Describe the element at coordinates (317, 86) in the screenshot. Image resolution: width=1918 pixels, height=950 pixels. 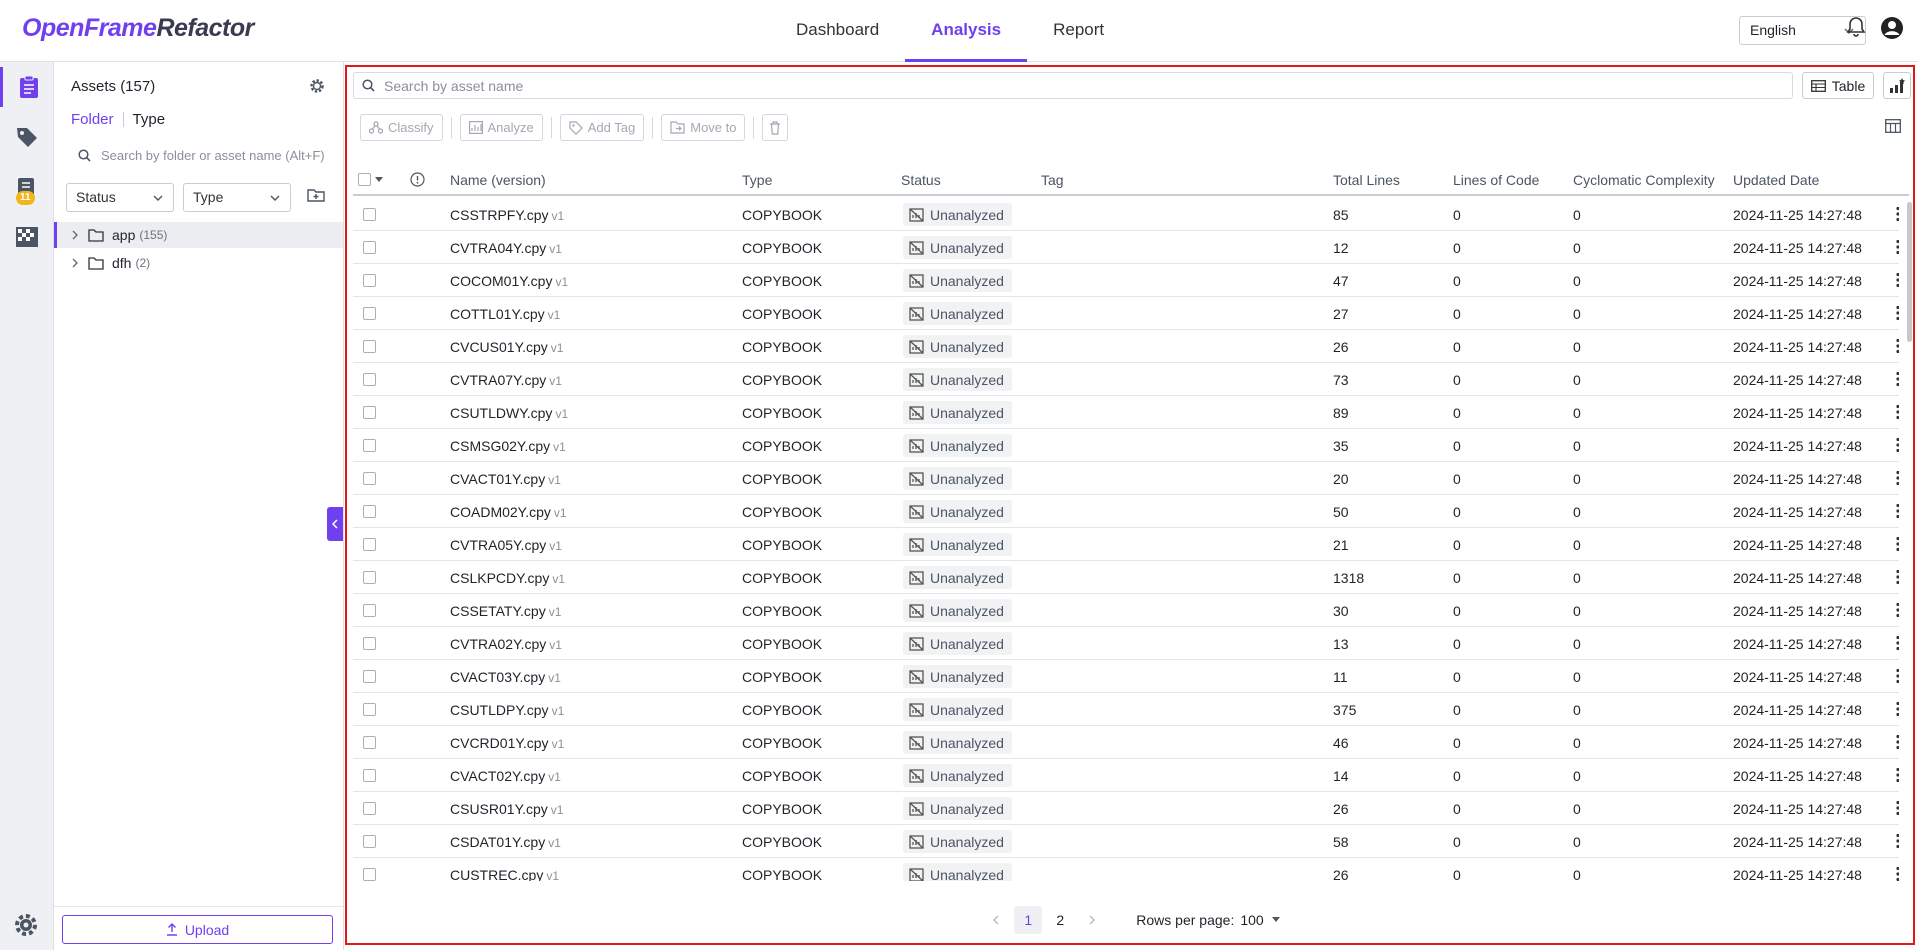
I see `gear-icon` at that location.